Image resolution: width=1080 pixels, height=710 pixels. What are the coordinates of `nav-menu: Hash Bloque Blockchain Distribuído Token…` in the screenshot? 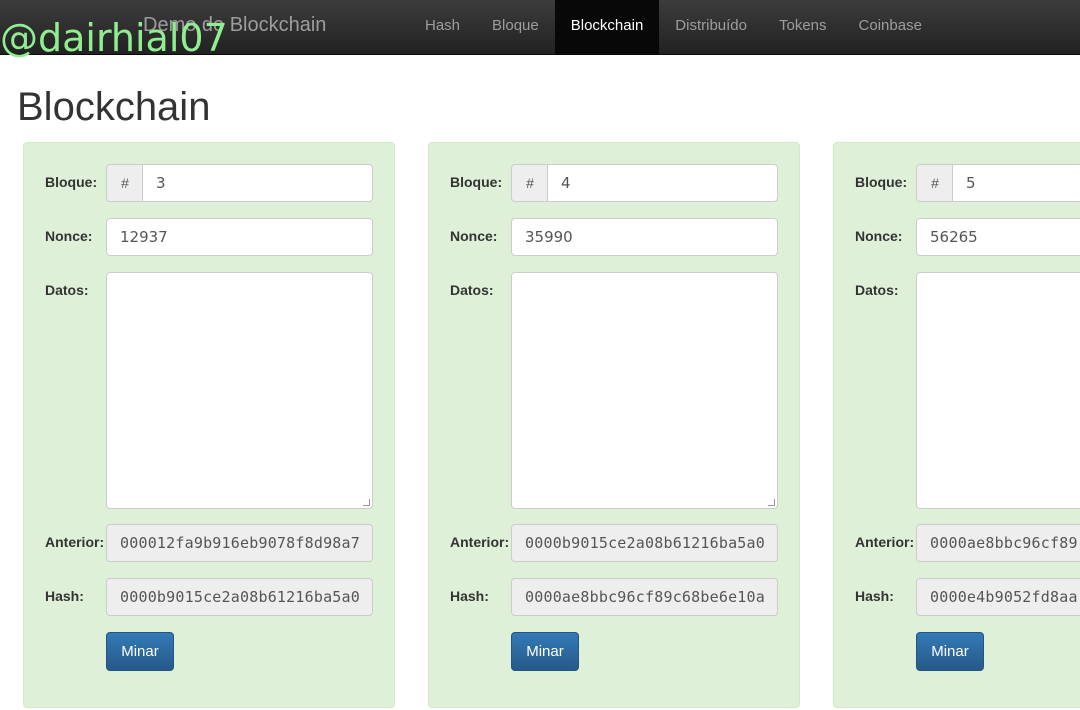 It's located at (673, 27).